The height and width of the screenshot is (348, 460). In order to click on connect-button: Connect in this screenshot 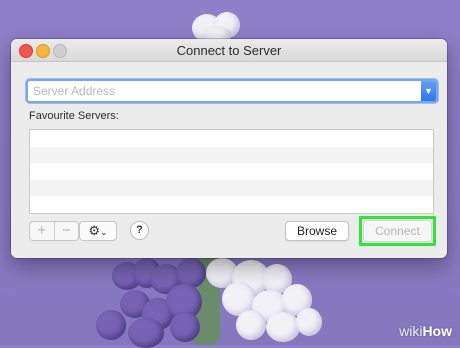, I will do `click(397, 231)`.